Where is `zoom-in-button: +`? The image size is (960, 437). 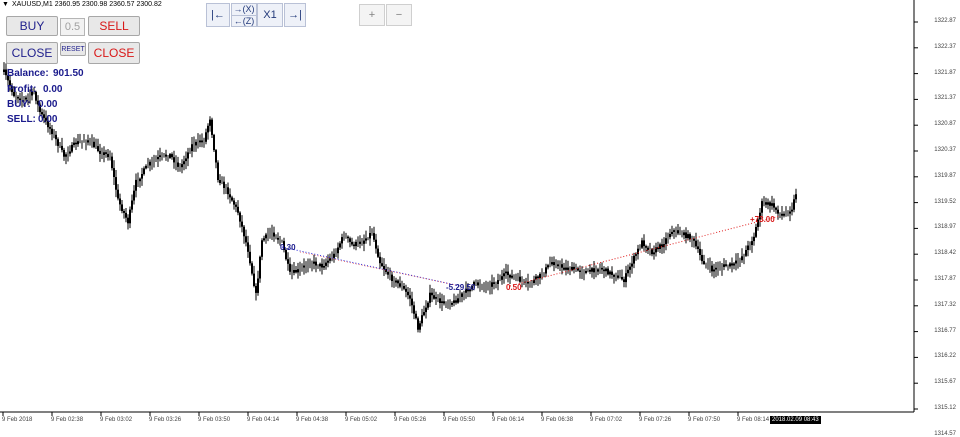
zoom-in-button: + is located at coordinates (372, 15).